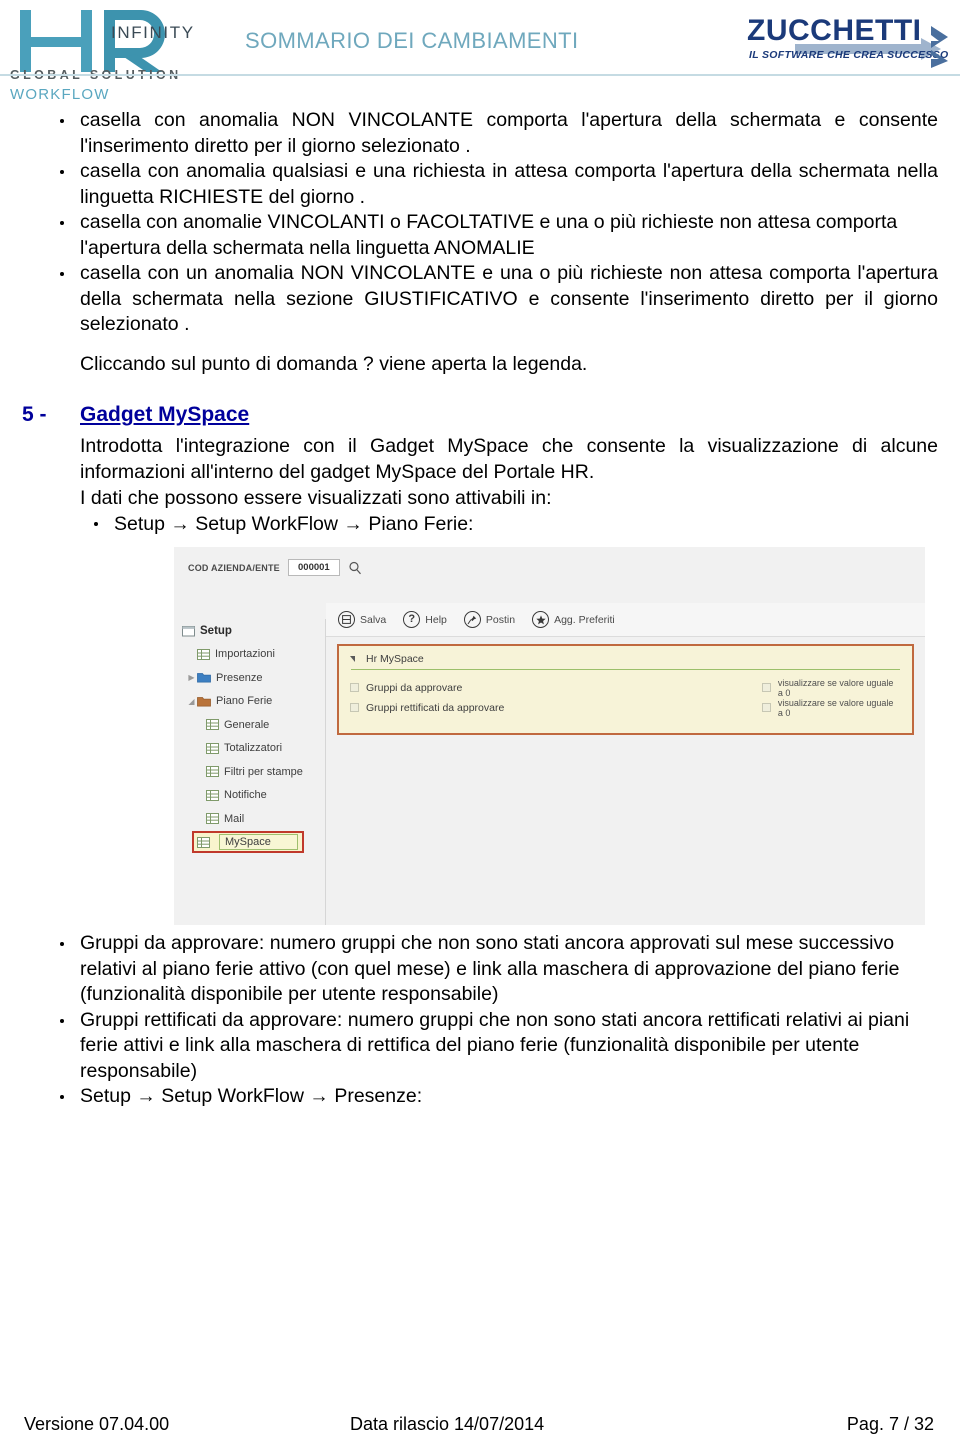 This screenshot has width=960, height=1435. I want to click on help-button: ? Help, so click(425, 619).